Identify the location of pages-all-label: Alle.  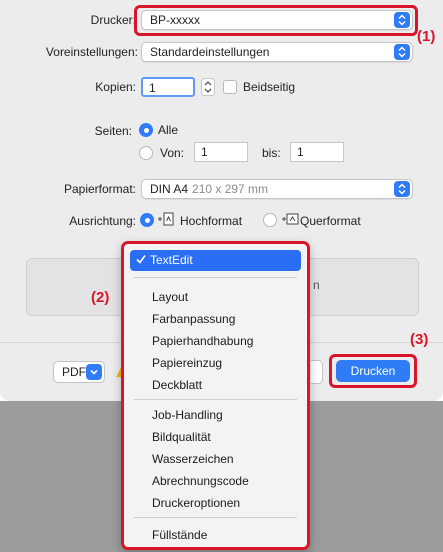
(168, 130).